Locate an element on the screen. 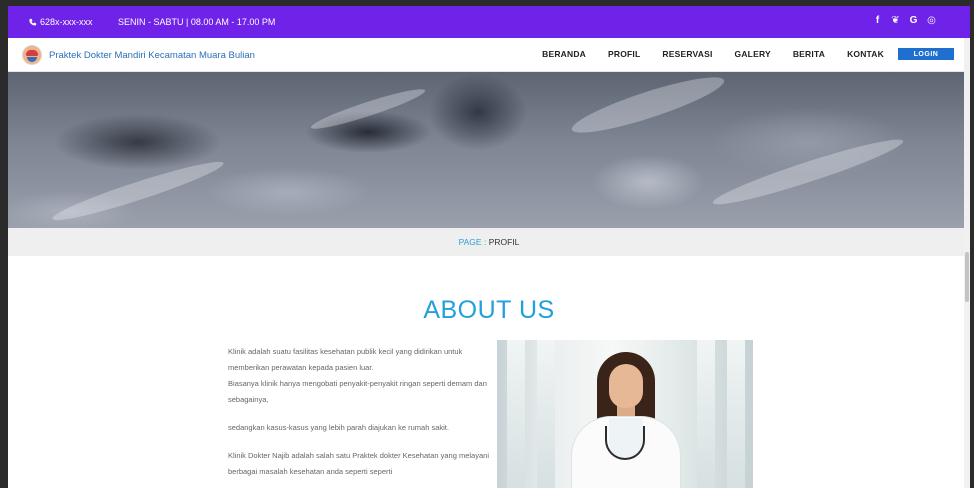 The height and width of the screenshot is (488, 974). instagram-icon: ◎ is located at coordinates (931, 20).